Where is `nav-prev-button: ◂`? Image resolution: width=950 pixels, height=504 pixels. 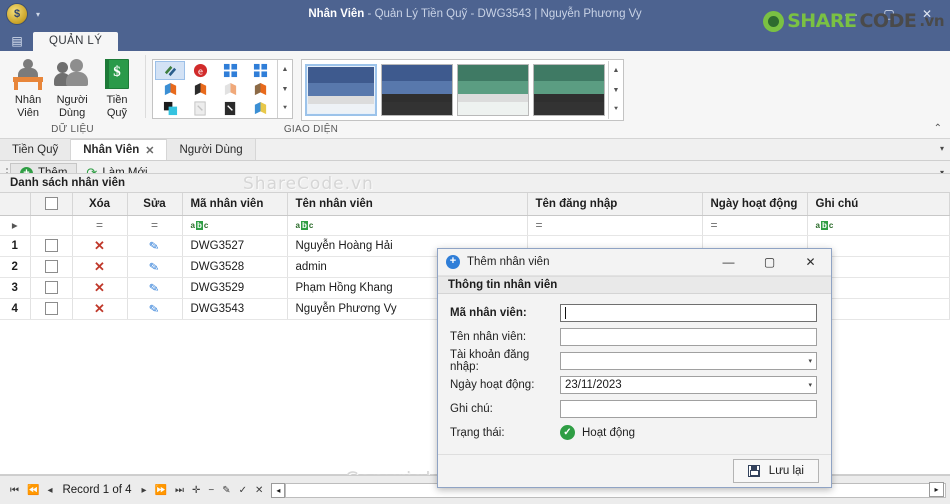
nav-prev-button: ◂ is located at coordinates (49, 490).